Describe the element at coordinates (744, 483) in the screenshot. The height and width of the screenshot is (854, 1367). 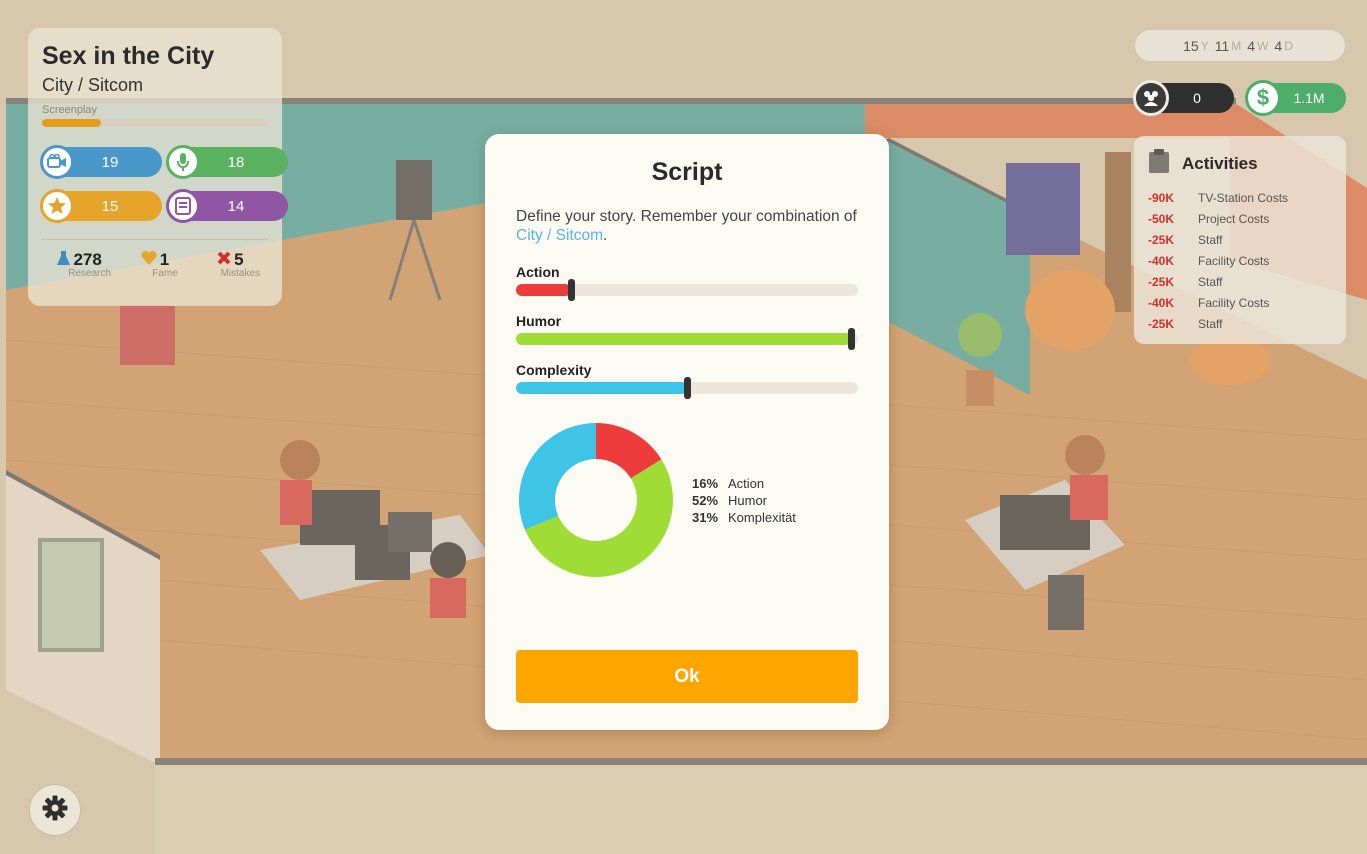
I see `legend-entry: 16% Action` at that location.